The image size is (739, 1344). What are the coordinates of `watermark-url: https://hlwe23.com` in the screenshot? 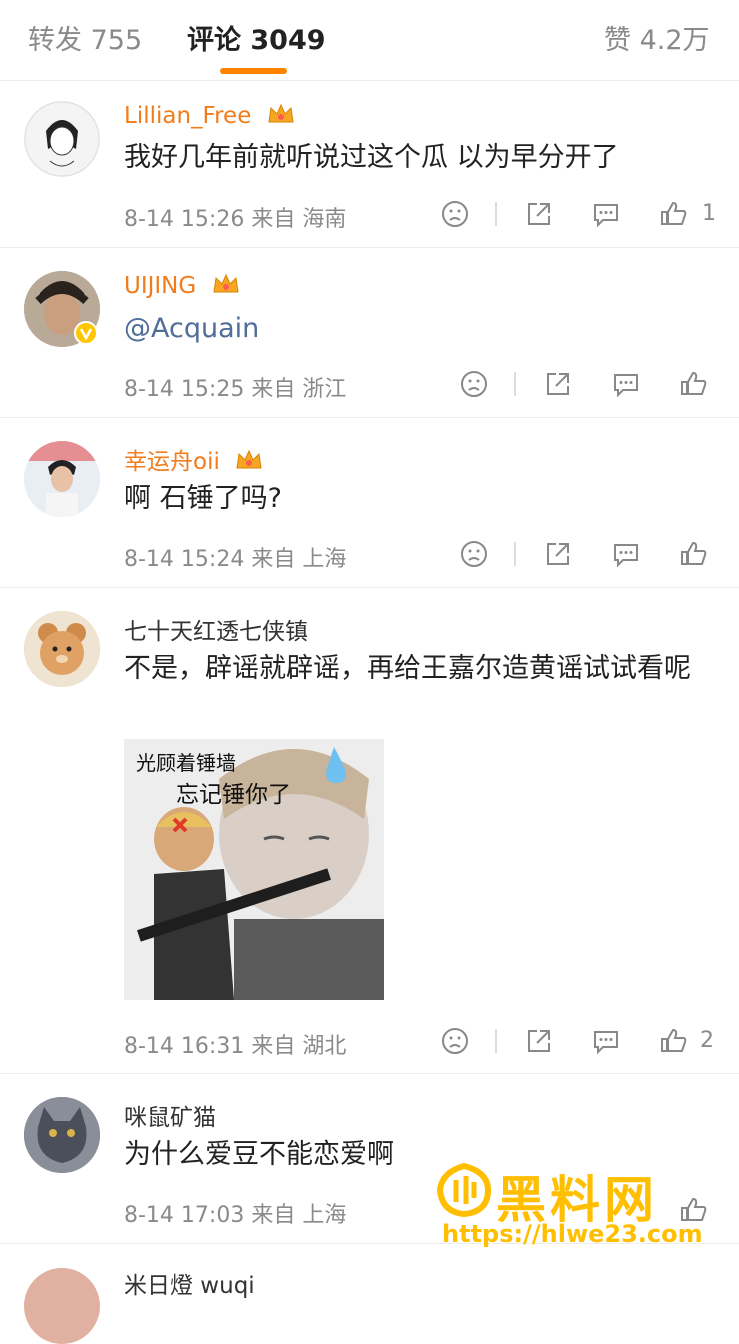 It's located at (572, 1234).